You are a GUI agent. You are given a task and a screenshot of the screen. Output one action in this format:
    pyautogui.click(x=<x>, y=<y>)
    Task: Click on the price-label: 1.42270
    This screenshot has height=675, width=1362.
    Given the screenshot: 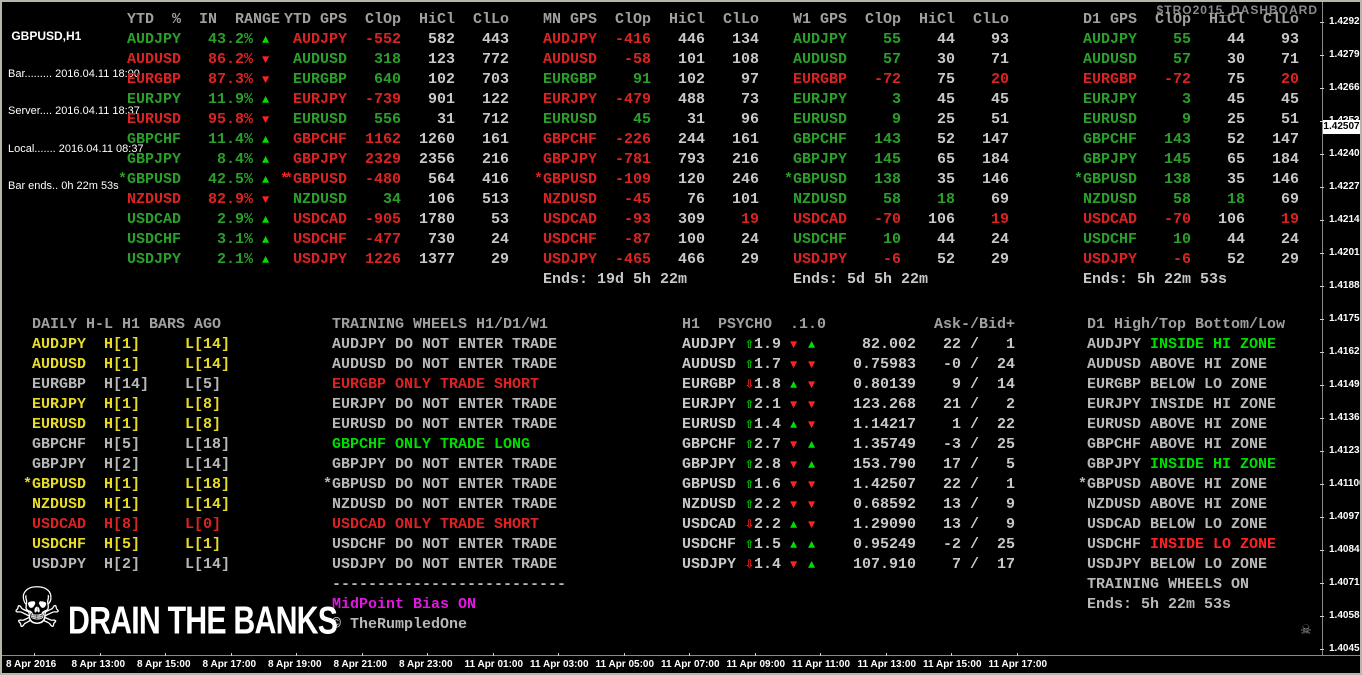 What is the action you would take?
    pyautogui.click(x=1345, y=186)
    